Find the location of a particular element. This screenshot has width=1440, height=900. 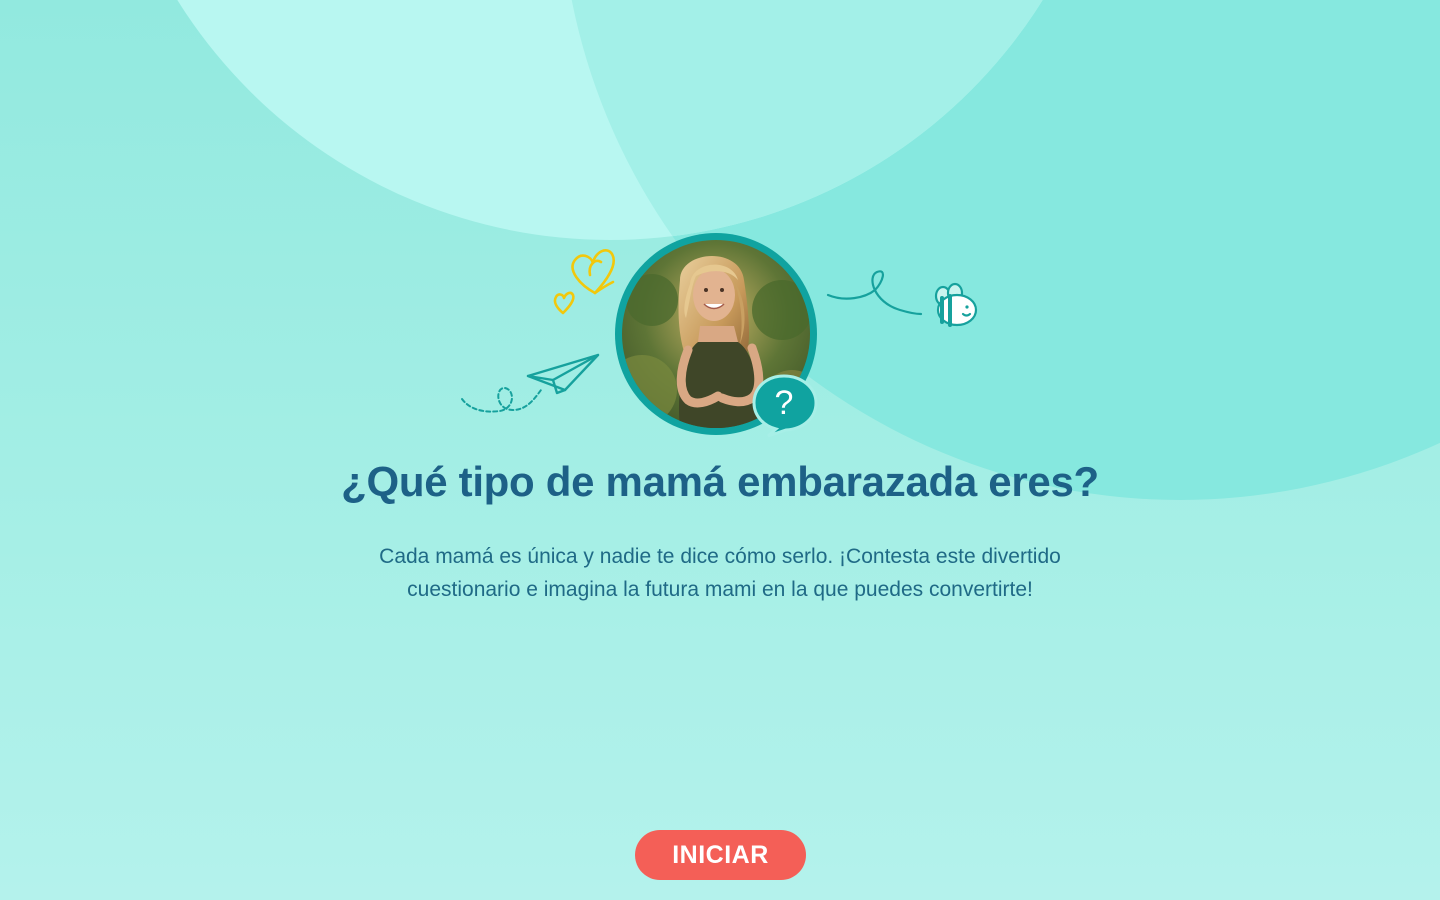

hearts-icon is located at coordinates (584, 282).